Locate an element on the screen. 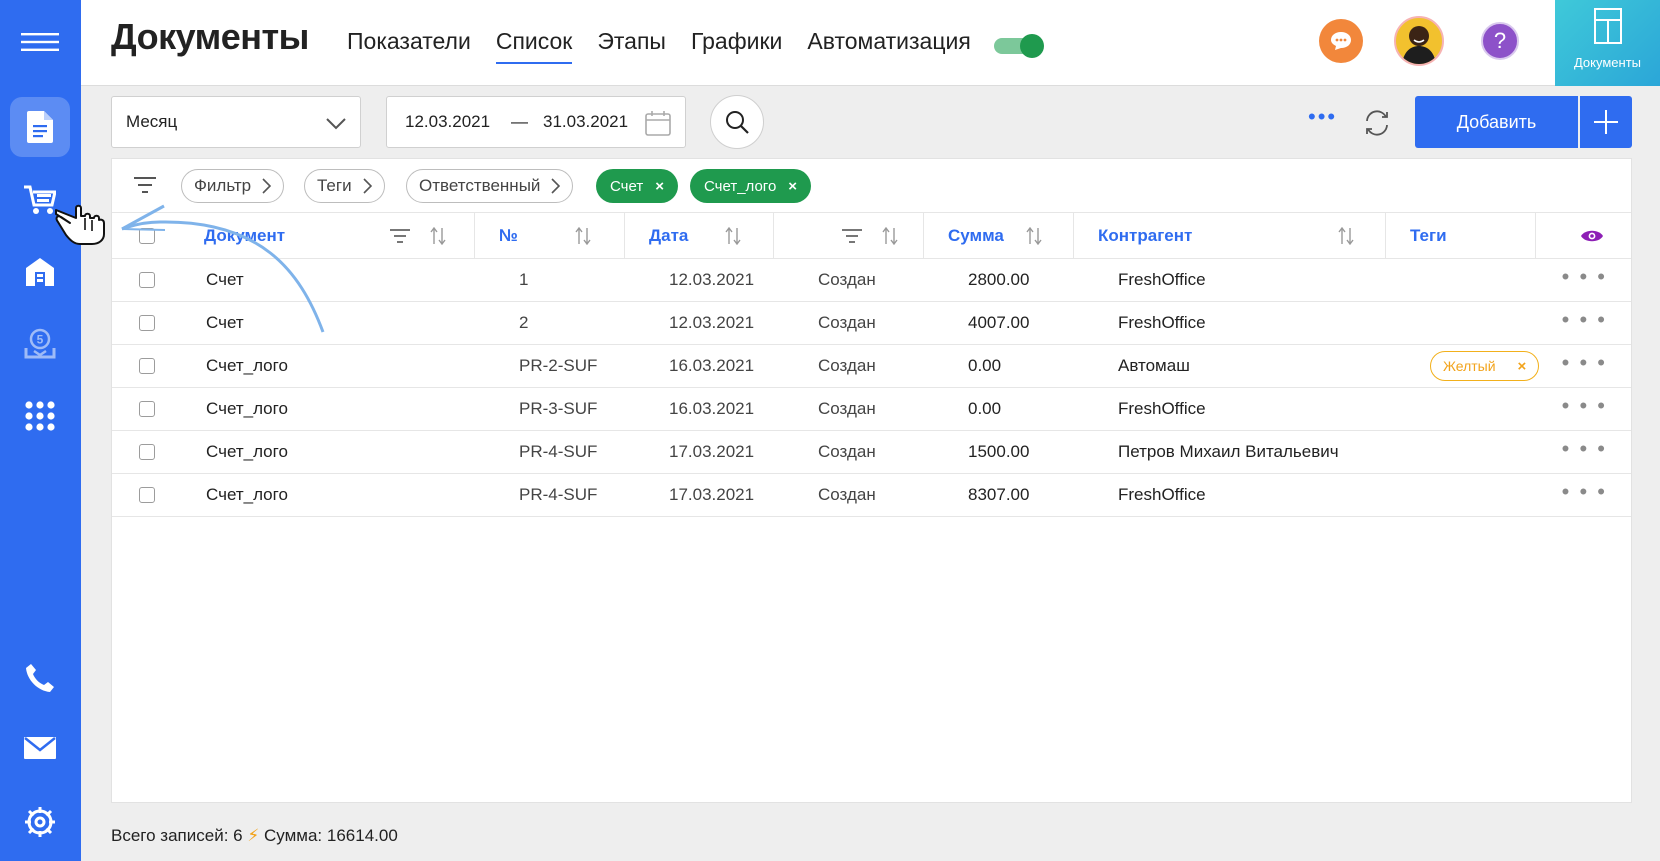  cell-sum: 0.00 is located at coordinates (985, 408).